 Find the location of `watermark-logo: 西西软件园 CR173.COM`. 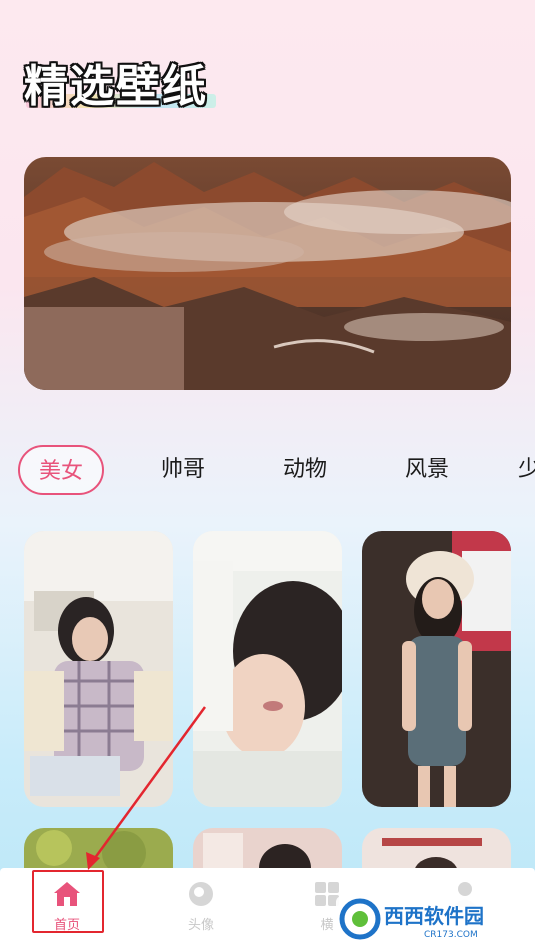

watermark-logo: 西西软件园 CR173.COM is located at coordinates (426, 919).